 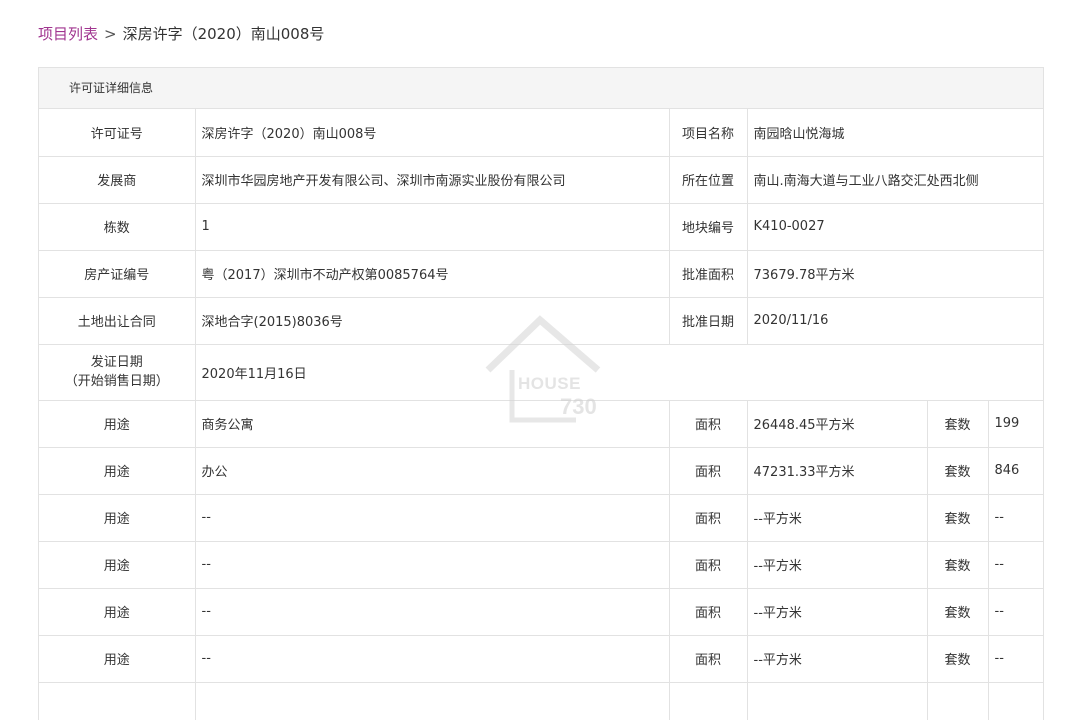 What do you see at coordinates (708, 180) in the screenshot?
I see `location-label: 所在位置` at bounding box center [708, 180].